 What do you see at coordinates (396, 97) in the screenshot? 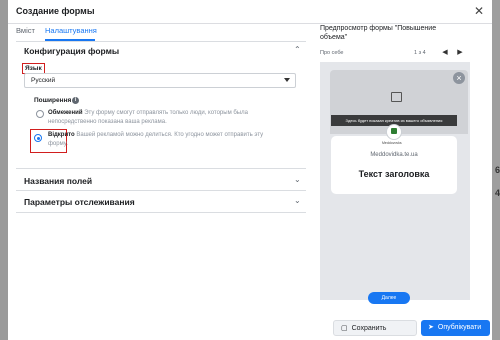
I see `image-icon` at bounding box center [396, 97].